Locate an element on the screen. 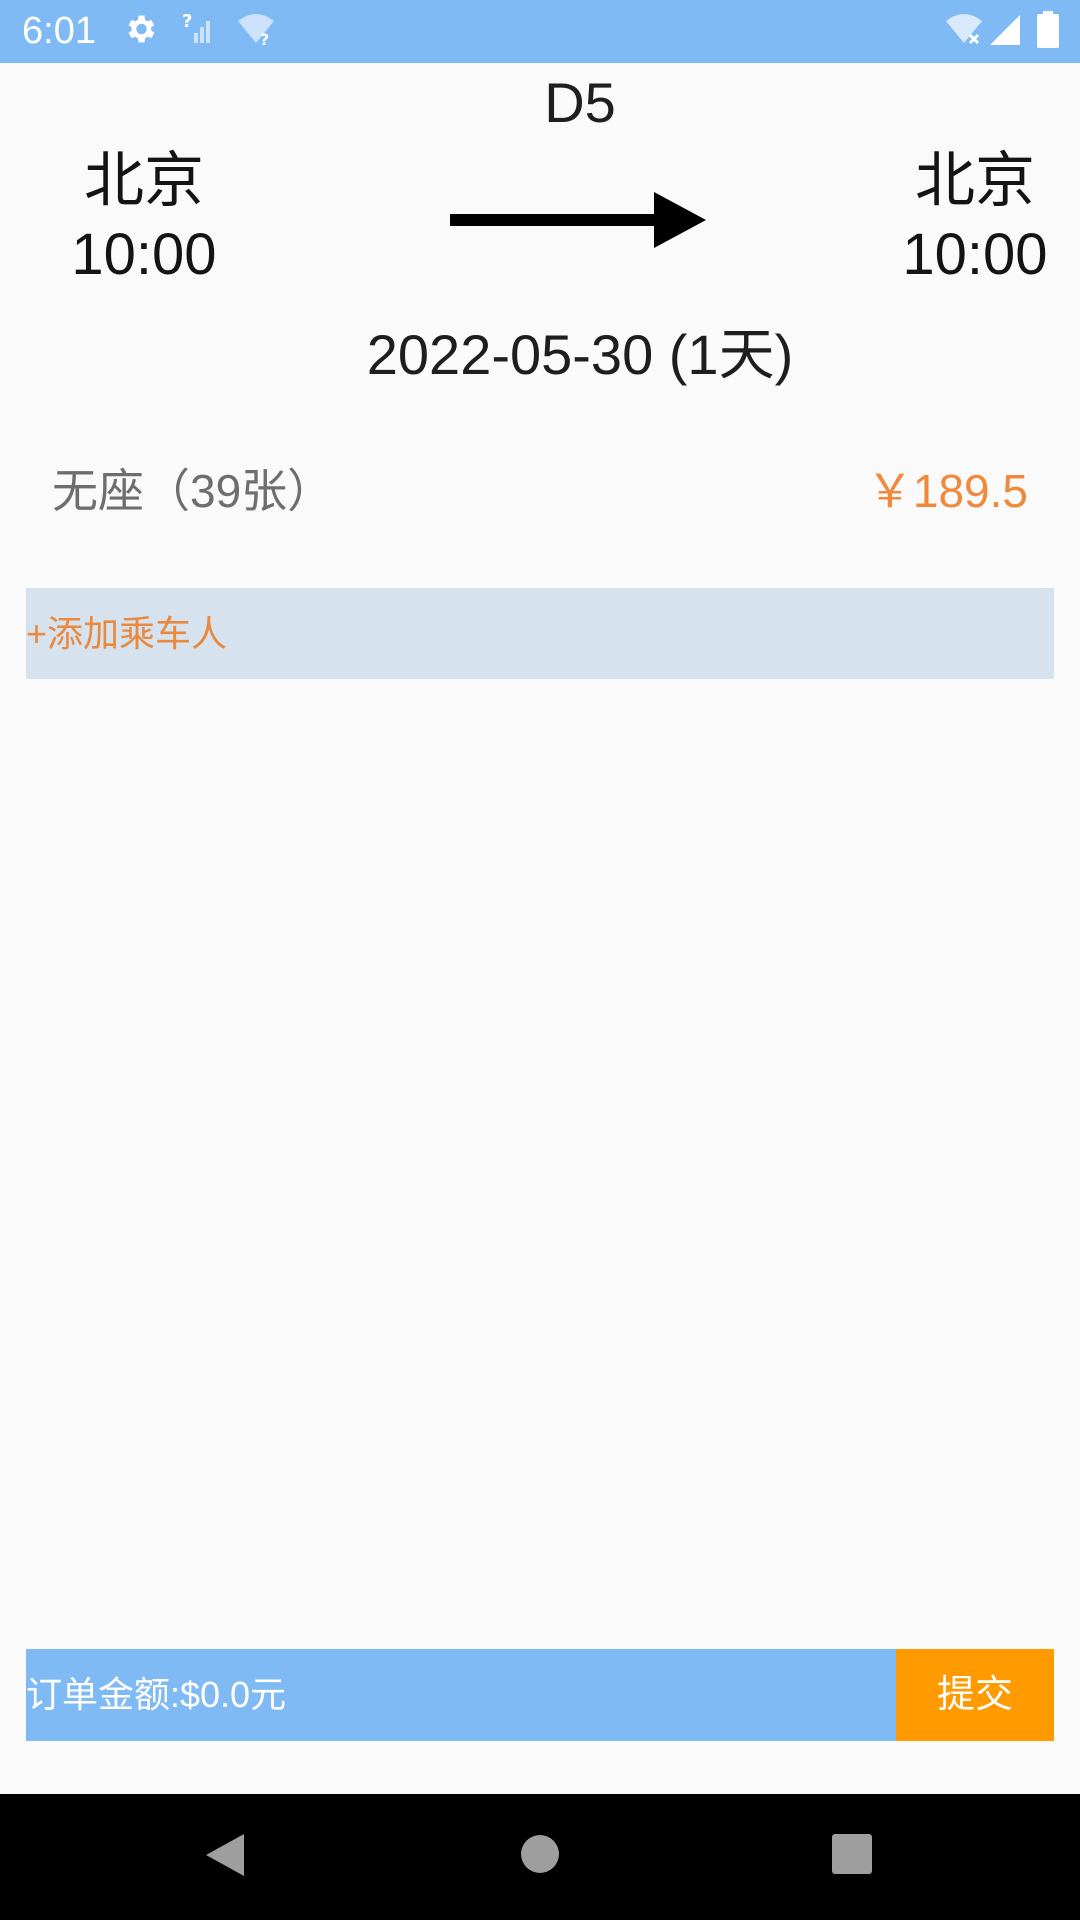 Image resolution: width=1080 pixels, height=1920 pixels. arrival-city: 北京 is located at coordinates (975, 180).